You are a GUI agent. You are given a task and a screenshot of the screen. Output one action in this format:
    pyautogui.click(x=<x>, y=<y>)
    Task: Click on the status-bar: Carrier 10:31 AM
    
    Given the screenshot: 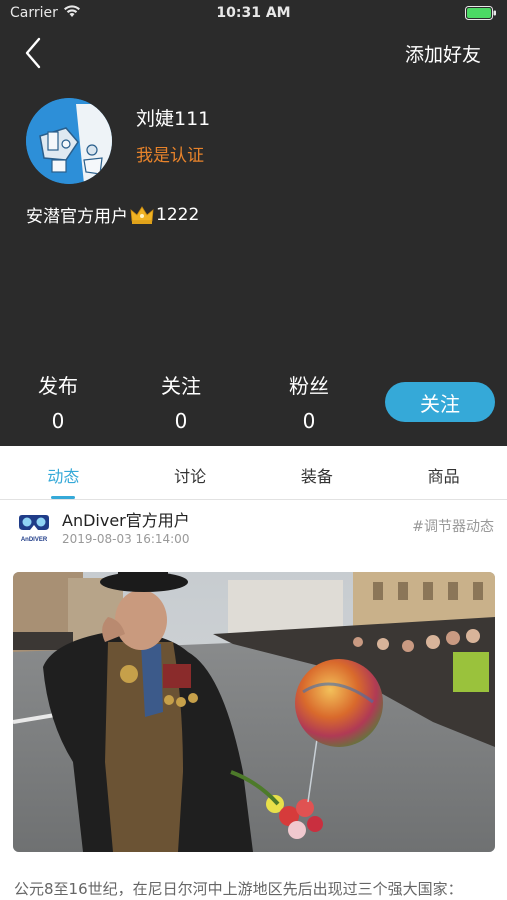 What is the action you would take?
    pyautogui.click(x=253, y=14)
    